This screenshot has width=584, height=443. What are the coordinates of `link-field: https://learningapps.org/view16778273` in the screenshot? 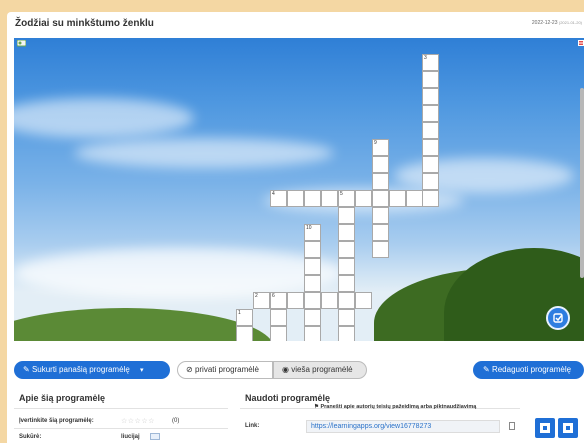 It's located at (403, 426).